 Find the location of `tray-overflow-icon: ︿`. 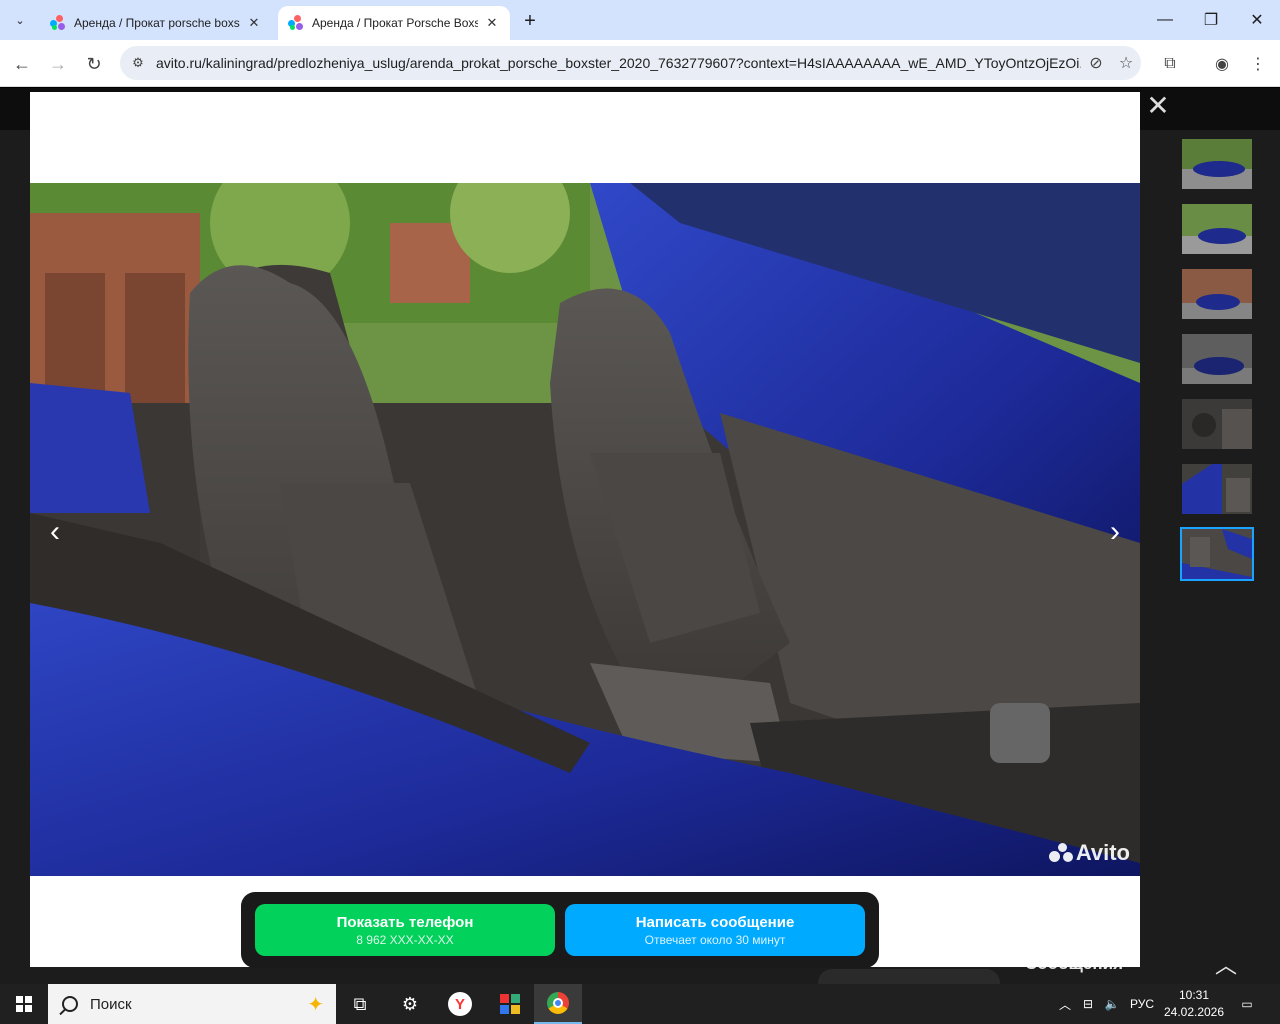

tray-overflow-icon: ︿ is located at coordinates (1065, 1004).